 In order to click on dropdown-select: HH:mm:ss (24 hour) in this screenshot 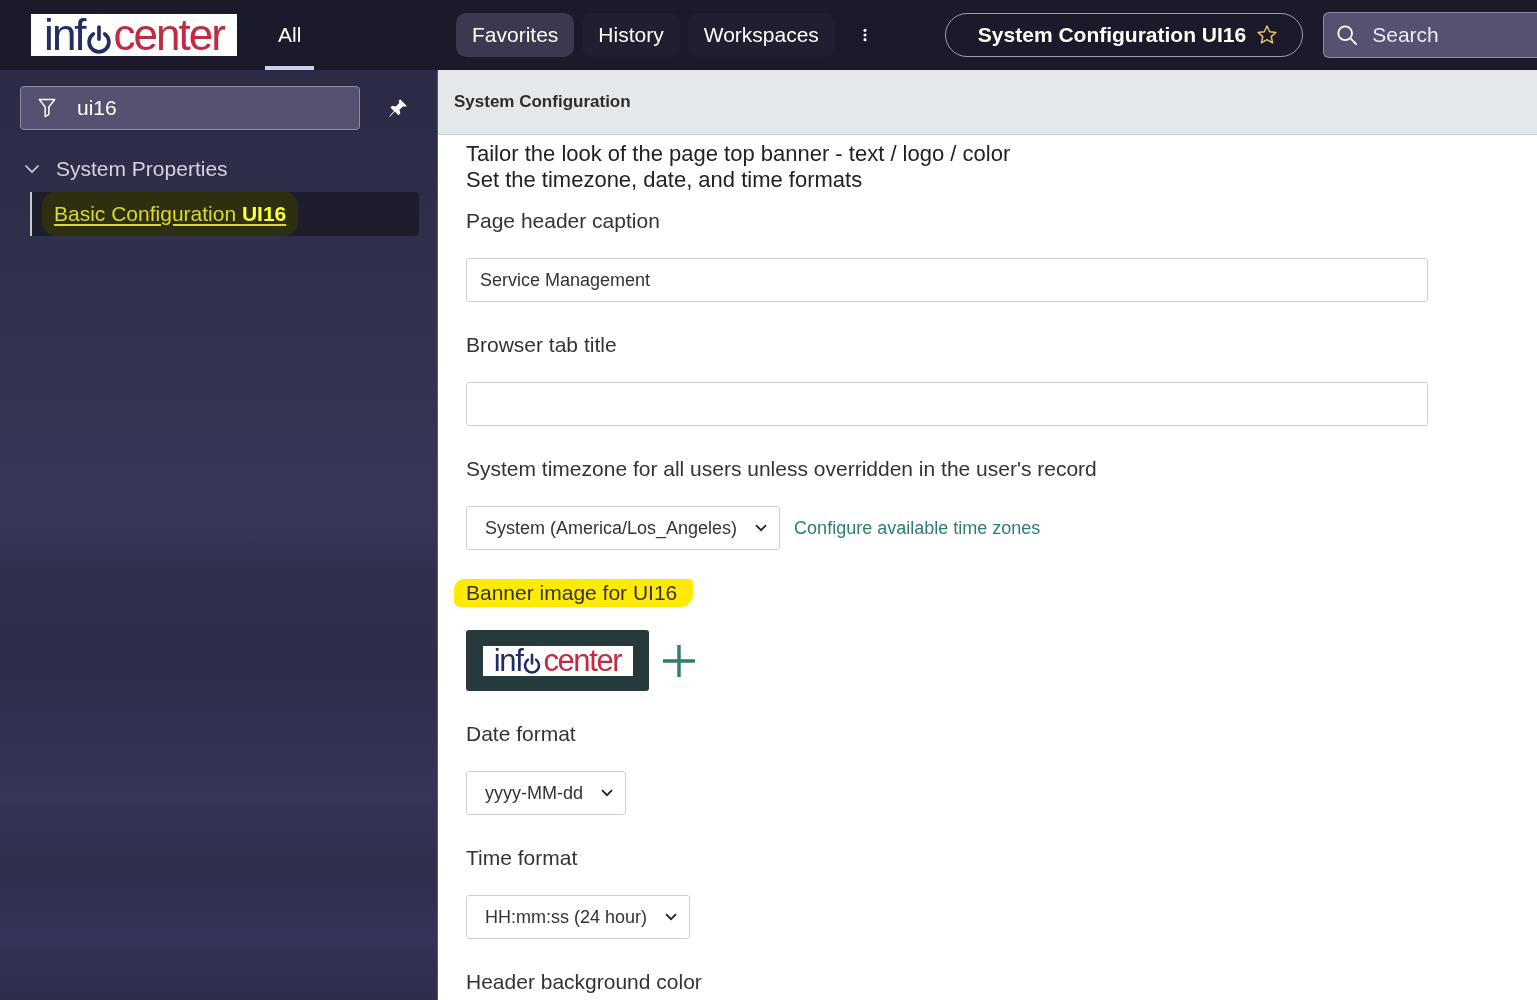, I will do `click(578, 917)`.